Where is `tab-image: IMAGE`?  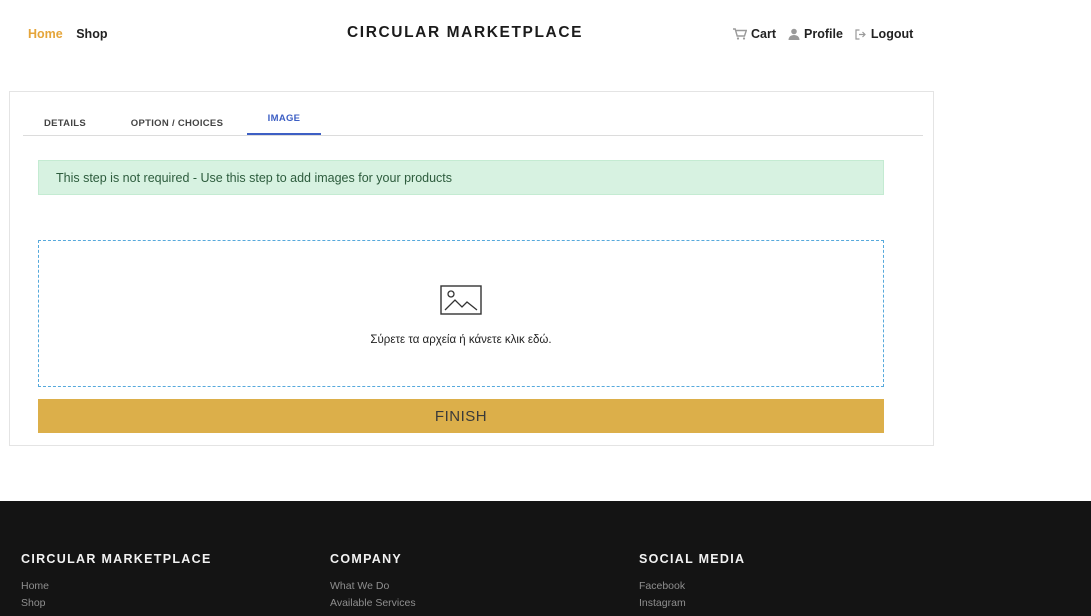
tab-image: IMAGE is located at coordinates (284, 119).